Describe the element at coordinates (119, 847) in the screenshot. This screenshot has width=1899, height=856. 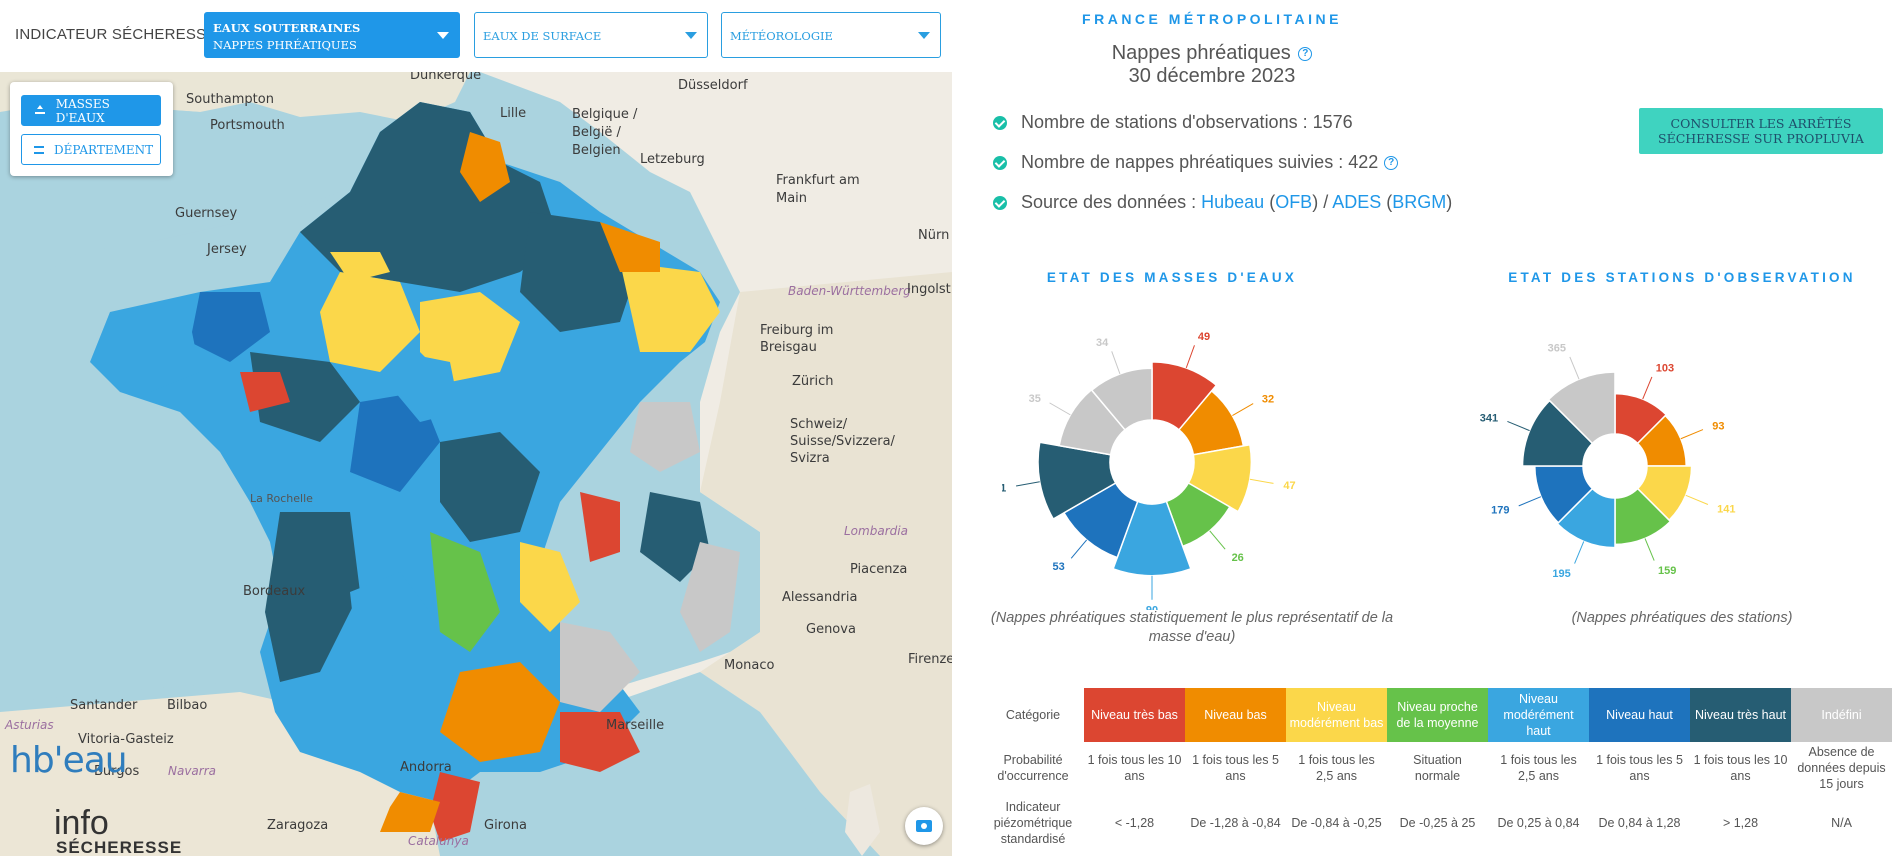
I see `info-secheresse-wordmark: SÉCHERESSE` at that location.